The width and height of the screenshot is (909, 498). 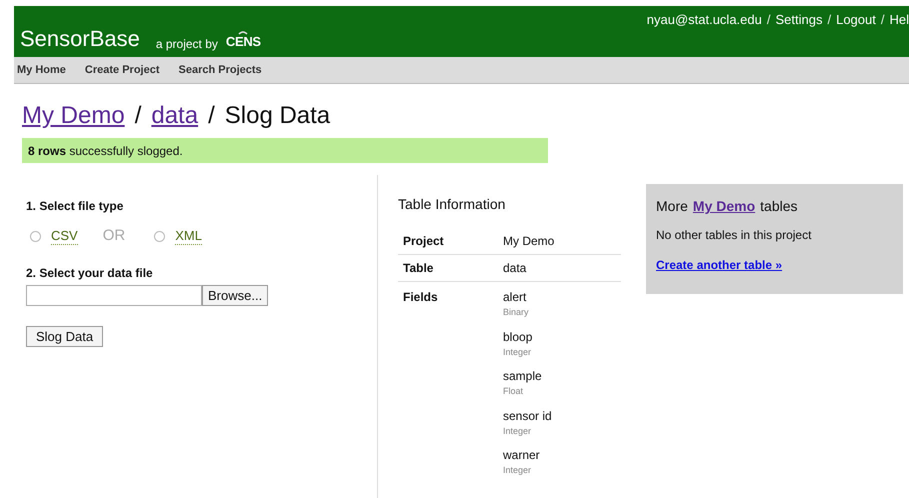 I want to click on row-label: Project, so click(x=423, y=241).